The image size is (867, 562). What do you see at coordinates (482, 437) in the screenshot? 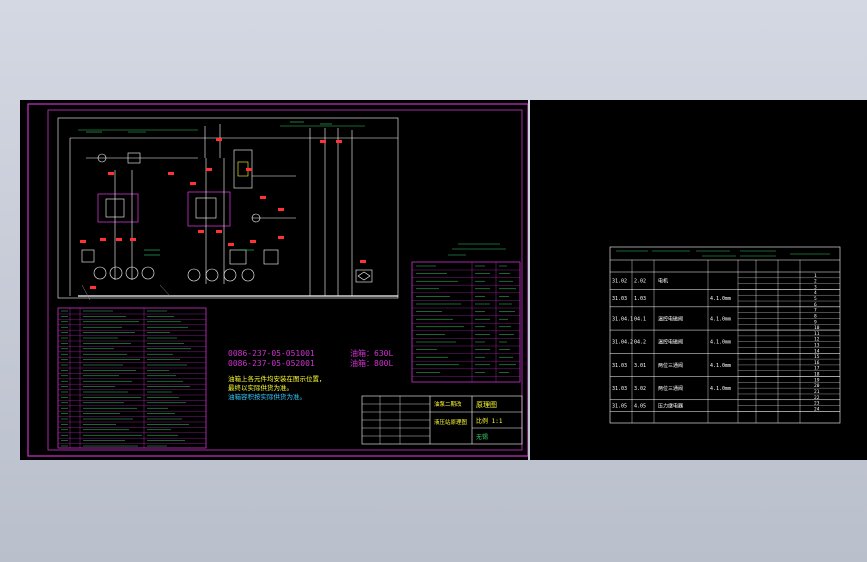
I see `stamp-label: 无锡` at bounding box center [482, 437].